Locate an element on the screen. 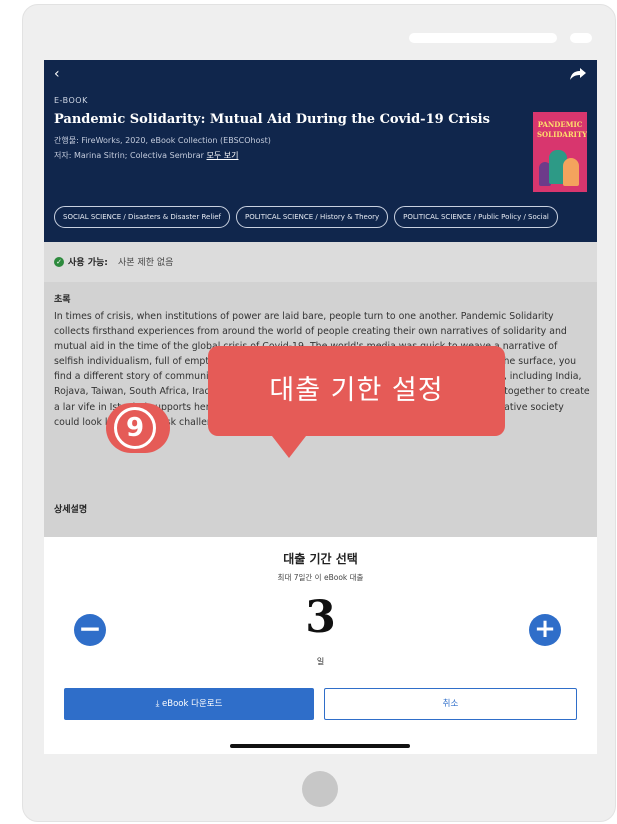 This screenshot has height=824, width=617. availability-bar: ✓ 사용 가능: 사본 제한 없음 is located at coordinates (320, 262).